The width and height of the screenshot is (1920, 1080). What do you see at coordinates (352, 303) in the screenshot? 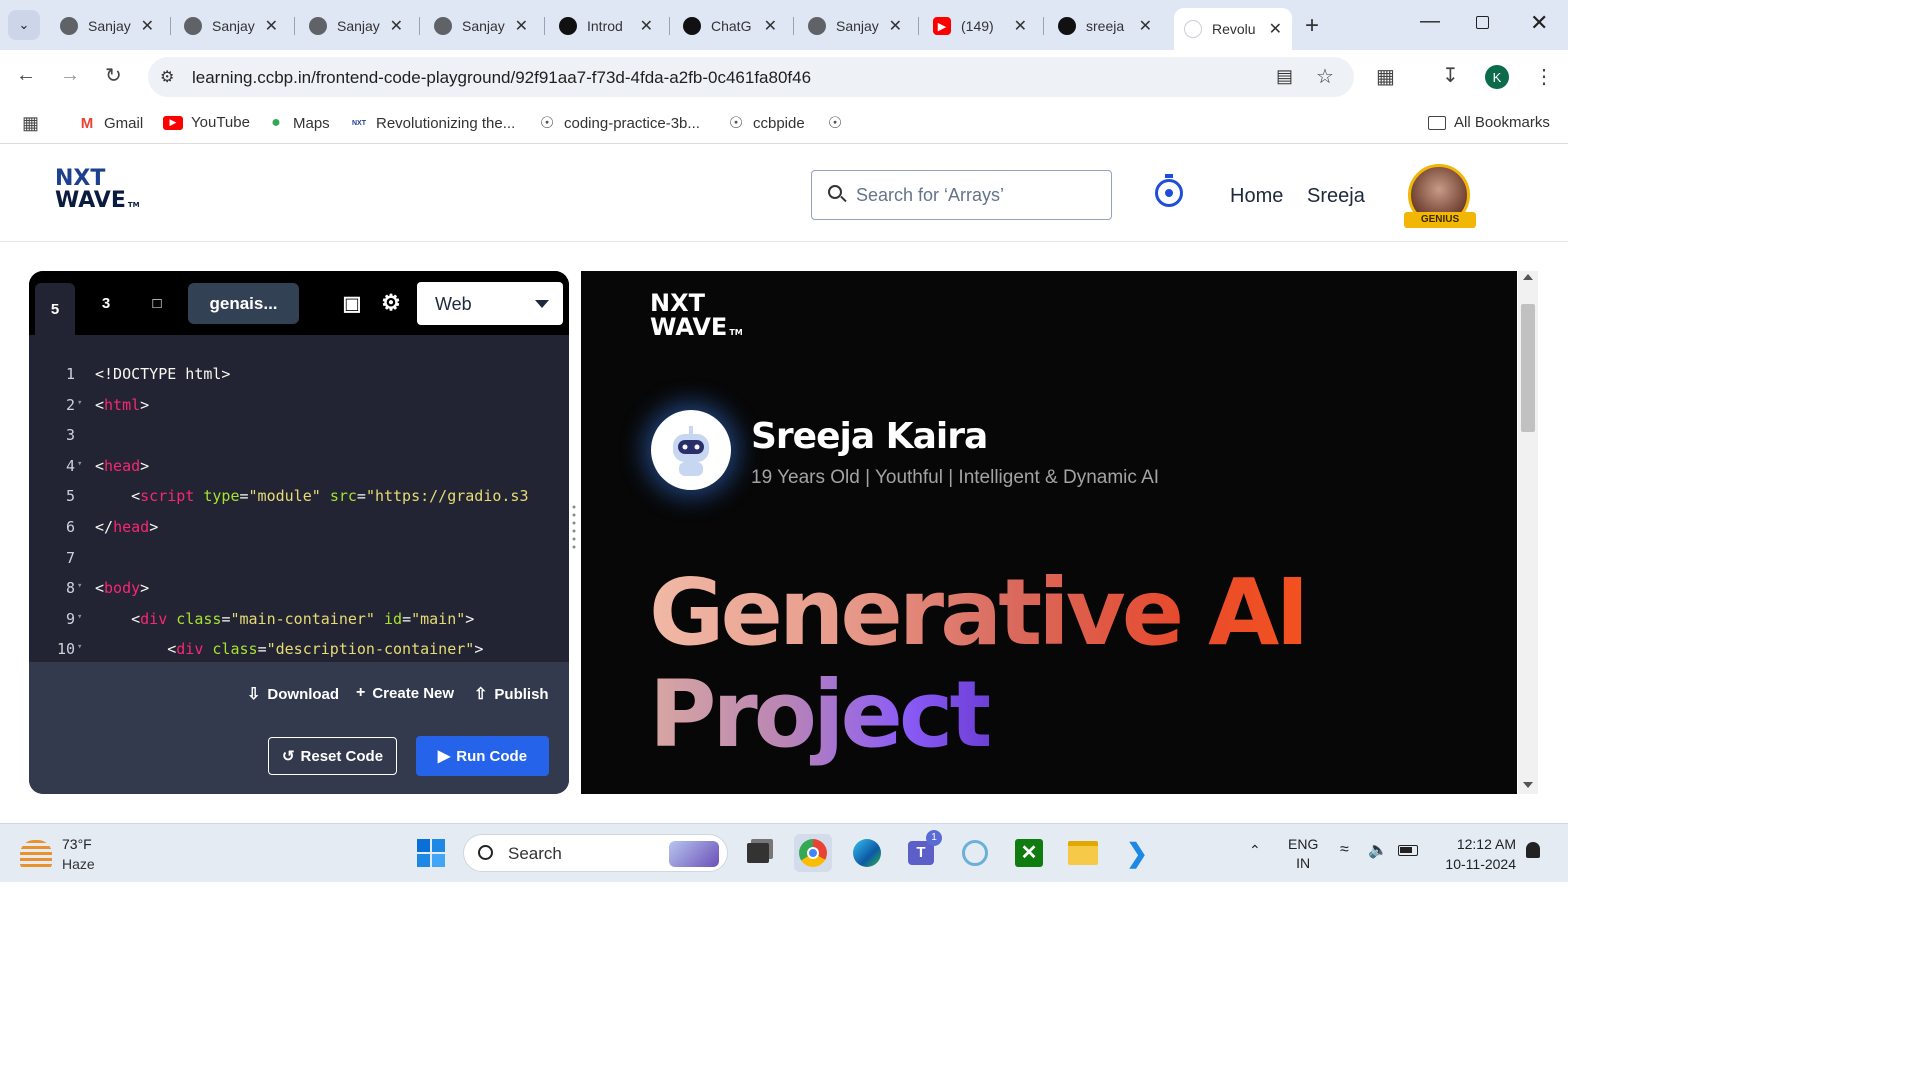
I see `save-icon: ▣` at bounding box center [352, 303].